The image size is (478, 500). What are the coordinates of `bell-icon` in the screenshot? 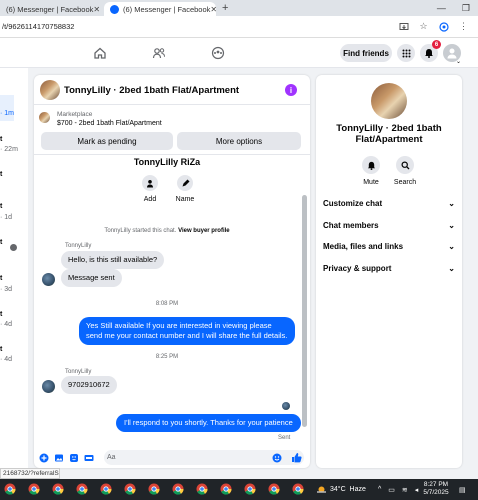 It's located at (371, 165).